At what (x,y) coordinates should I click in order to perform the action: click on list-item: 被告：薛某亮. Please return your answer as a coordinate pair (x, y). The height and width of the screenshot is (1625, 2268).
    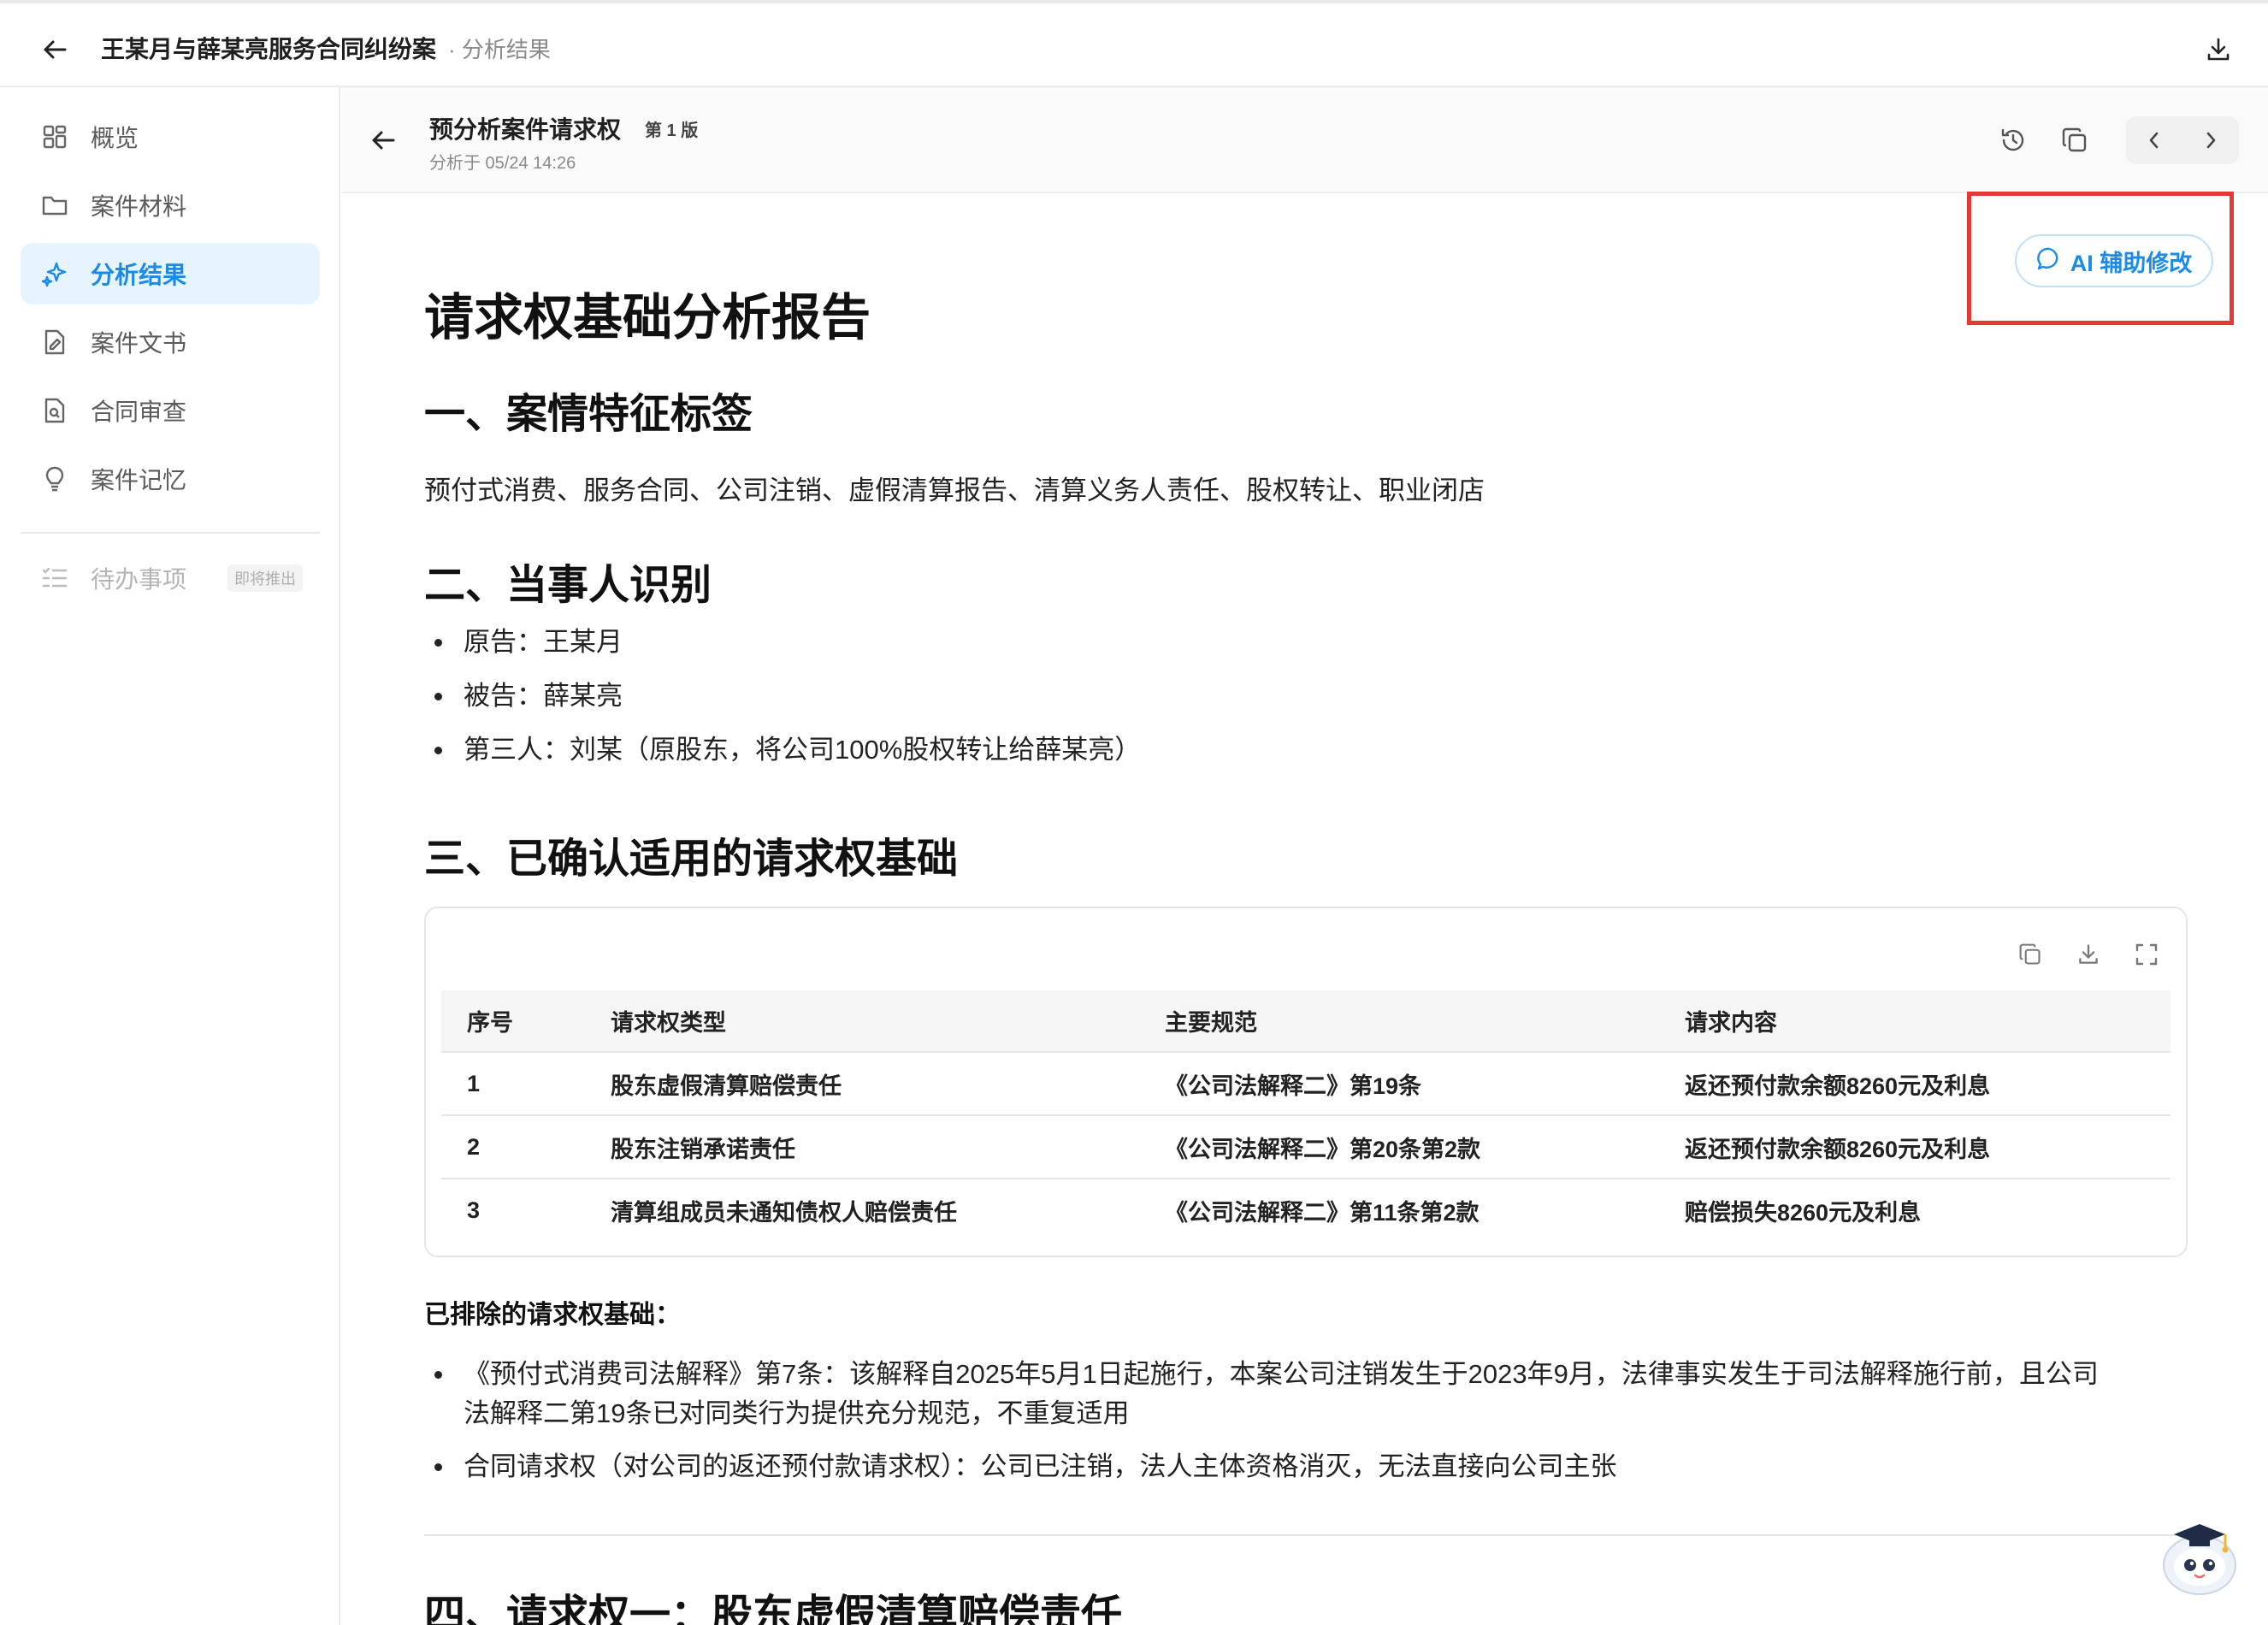
    Looking at the image, I should click on (782, 697).